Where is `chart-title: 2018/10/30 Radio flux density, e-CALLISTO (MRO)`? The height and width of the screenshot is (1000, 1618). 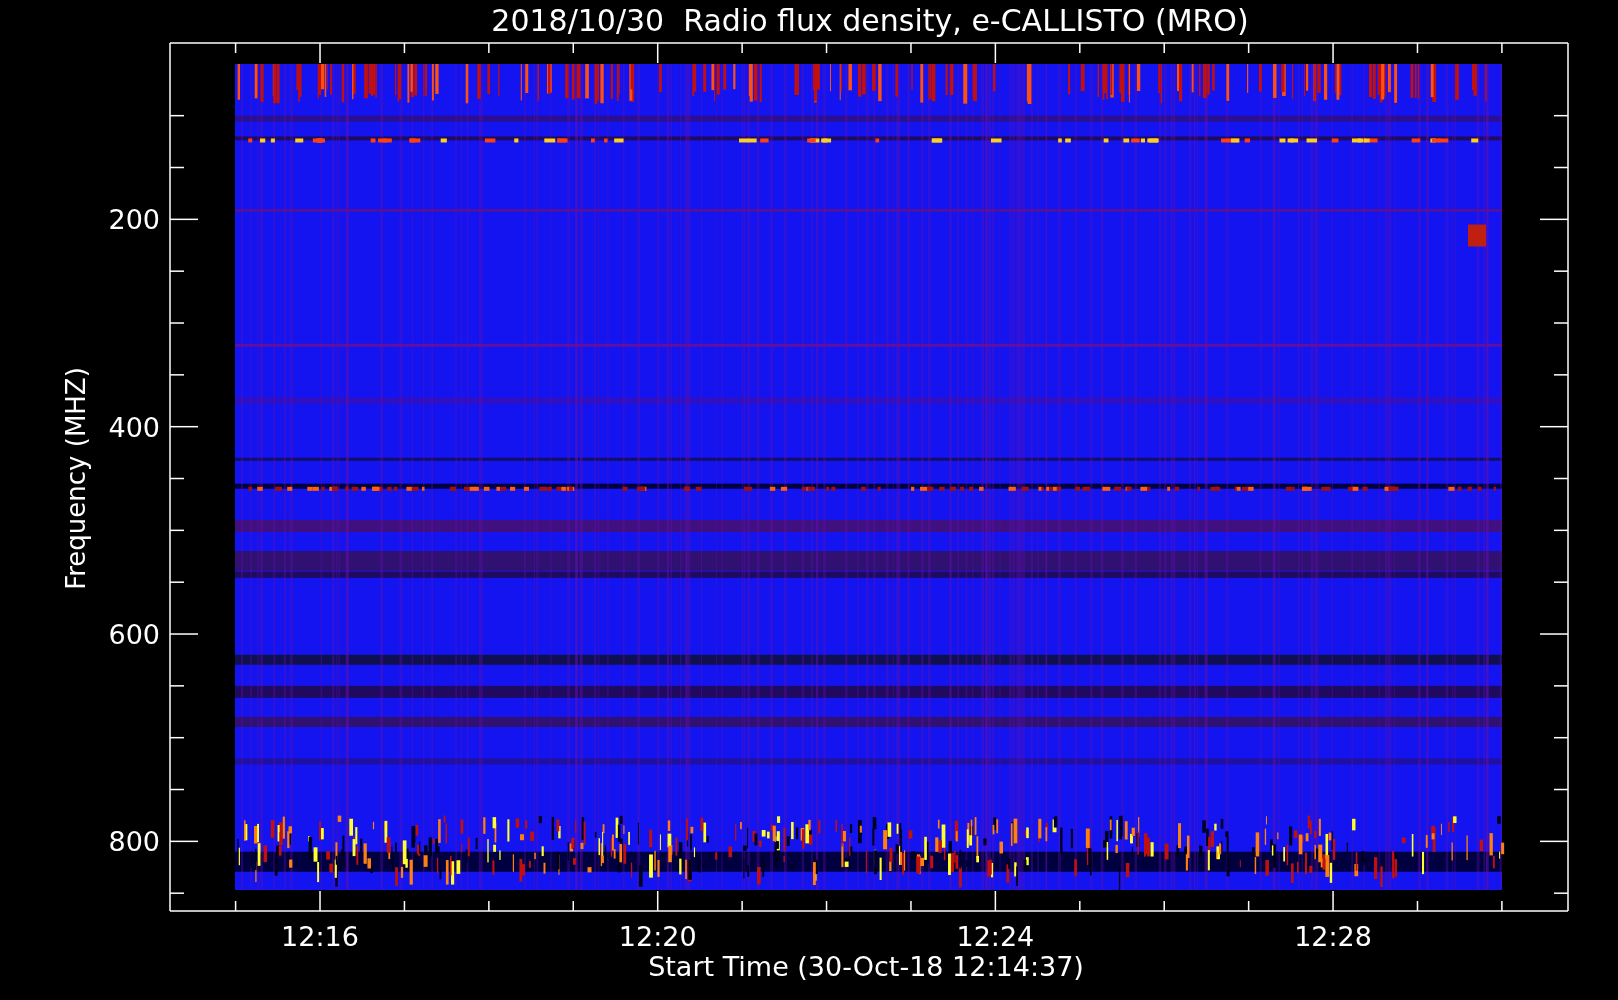 chart-title: 2018/10/30 Radio flux density, e-CALLISTO (MRO) is located at coordinates (870, 20).